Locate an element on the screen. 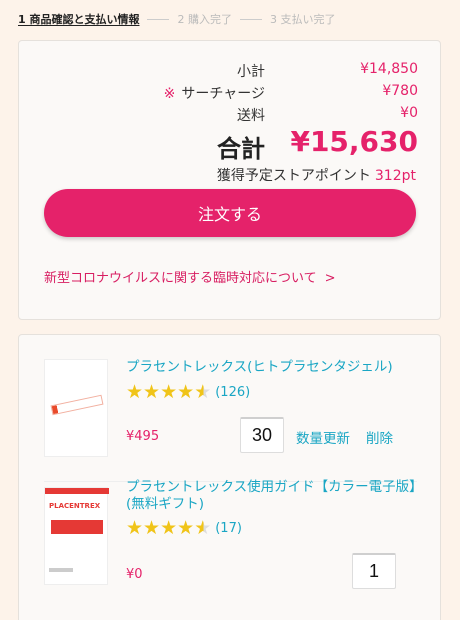 The height and width of the screenshot is (620, 460). review-count: (17) is located at coordinates (228, 528).